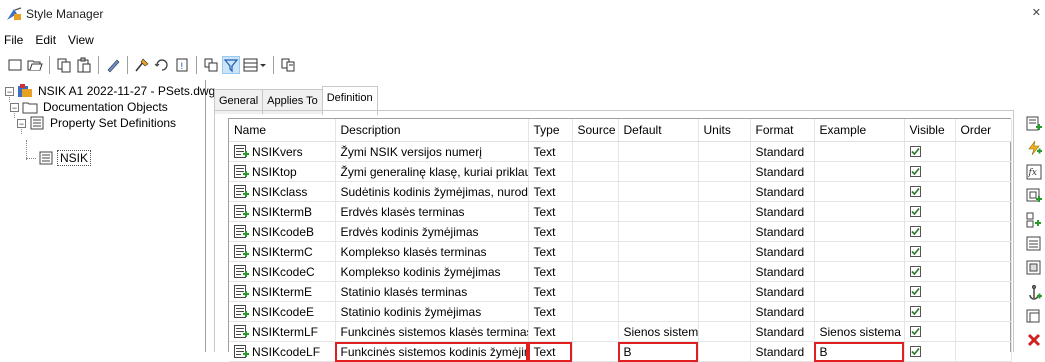  What do you see at coordinates (1036, 12) in the screenshot?
I see `close-icon: ✕` at bounding box center [1036, 12].